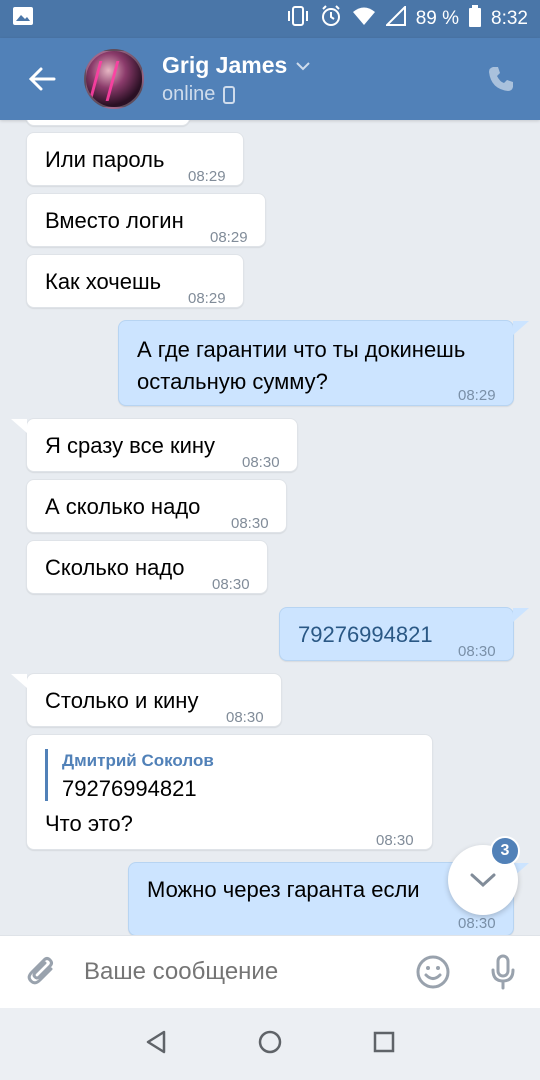 The image size is (540, 1080). Describe the element at coordinates (509, 18) in the screenshot. I see `clock: 8:32` at that location.